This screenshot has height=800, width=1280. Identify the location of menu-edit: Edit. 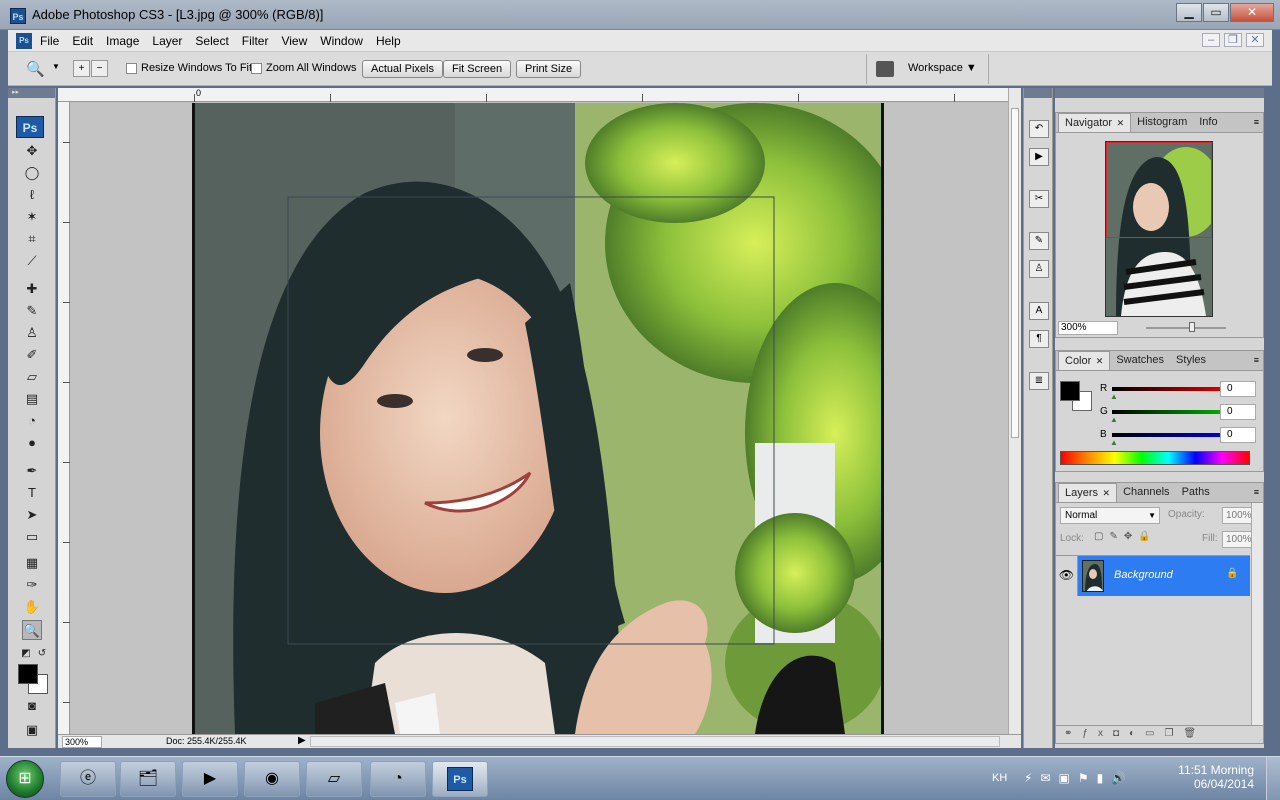
(82, 41).